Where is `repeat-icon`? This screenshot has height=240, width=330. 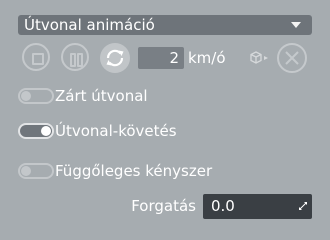 repeat-icon is located at coordinates (115, 58).